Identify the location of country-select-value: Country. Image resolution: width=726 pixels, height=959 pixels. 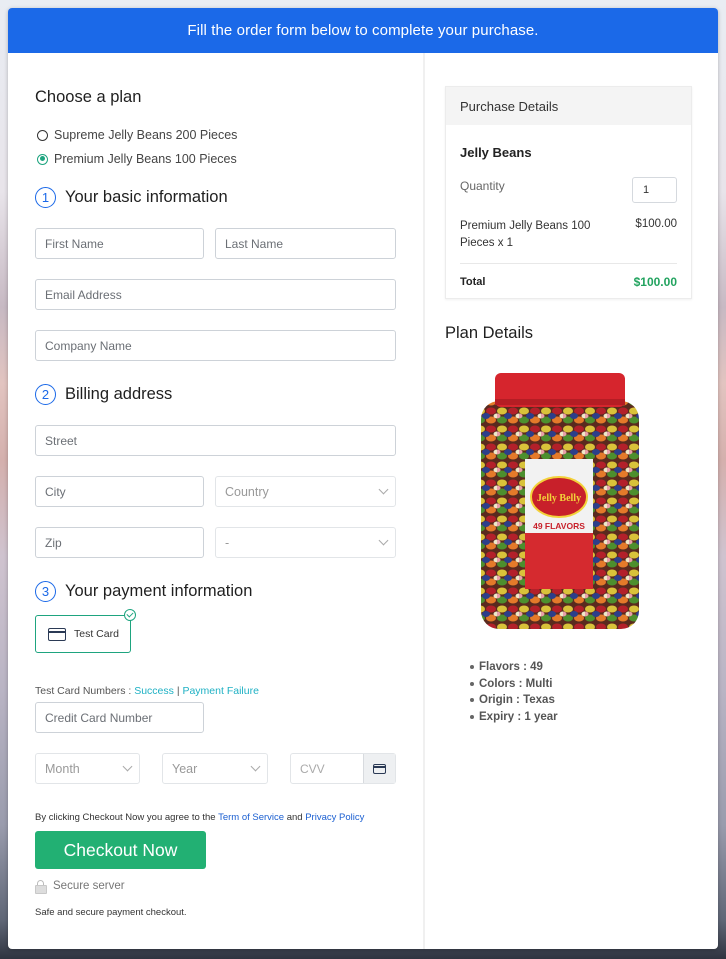
(247, 491).